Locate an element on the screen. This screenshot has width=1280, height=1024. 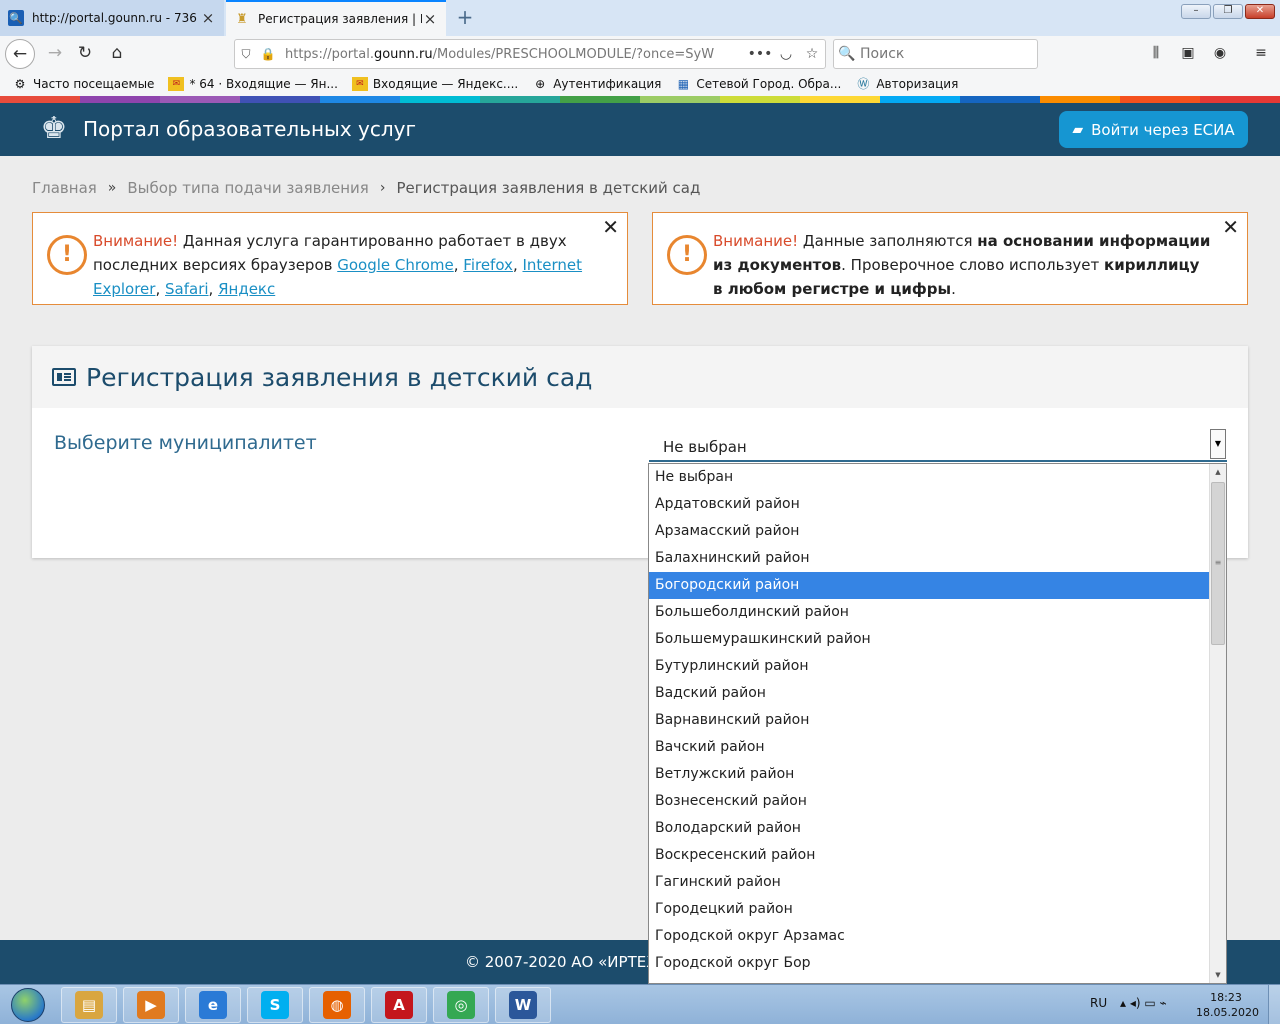
browser-tab-registration: ♜ Регистрация заявления | Порт × is located at coordinates (336, 18).